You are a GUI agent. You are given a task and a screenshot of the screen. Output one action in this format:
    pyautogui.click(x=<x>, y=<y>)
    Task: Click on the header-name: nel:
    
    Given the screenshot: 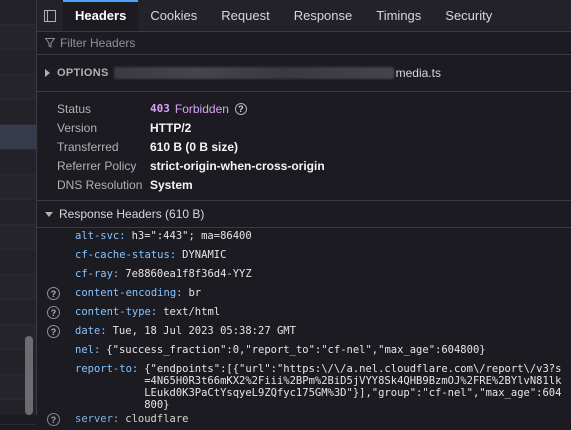 What is the action you would take?
    pyautogui.click(x=88, y=350)
    